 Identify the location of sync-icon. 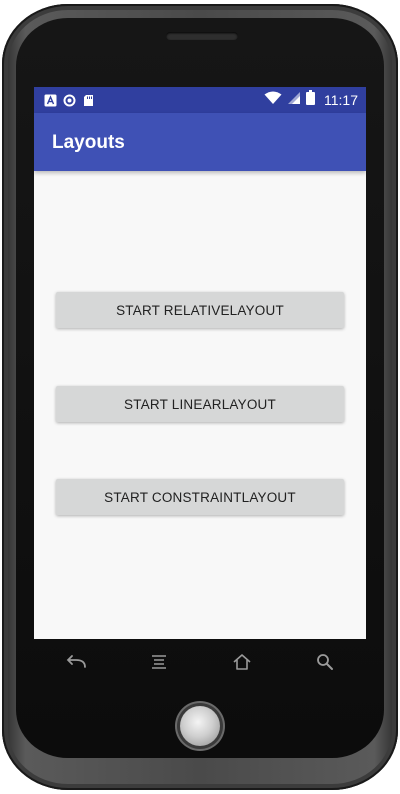
(69, 100).